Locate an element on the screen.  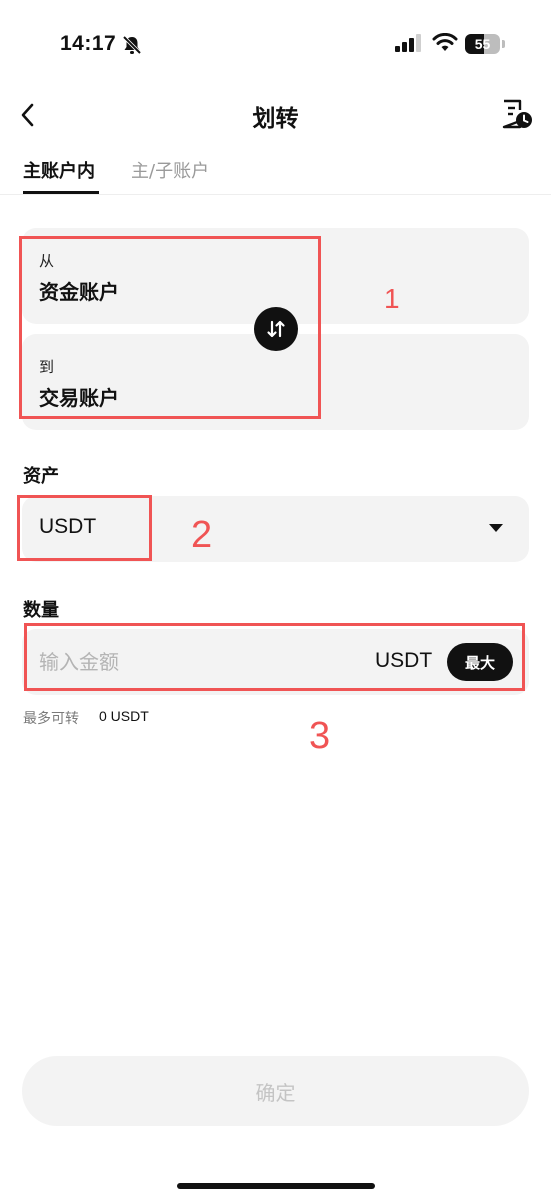
max-transferable-value: 0 USDT is located at coordinates (124, 716).